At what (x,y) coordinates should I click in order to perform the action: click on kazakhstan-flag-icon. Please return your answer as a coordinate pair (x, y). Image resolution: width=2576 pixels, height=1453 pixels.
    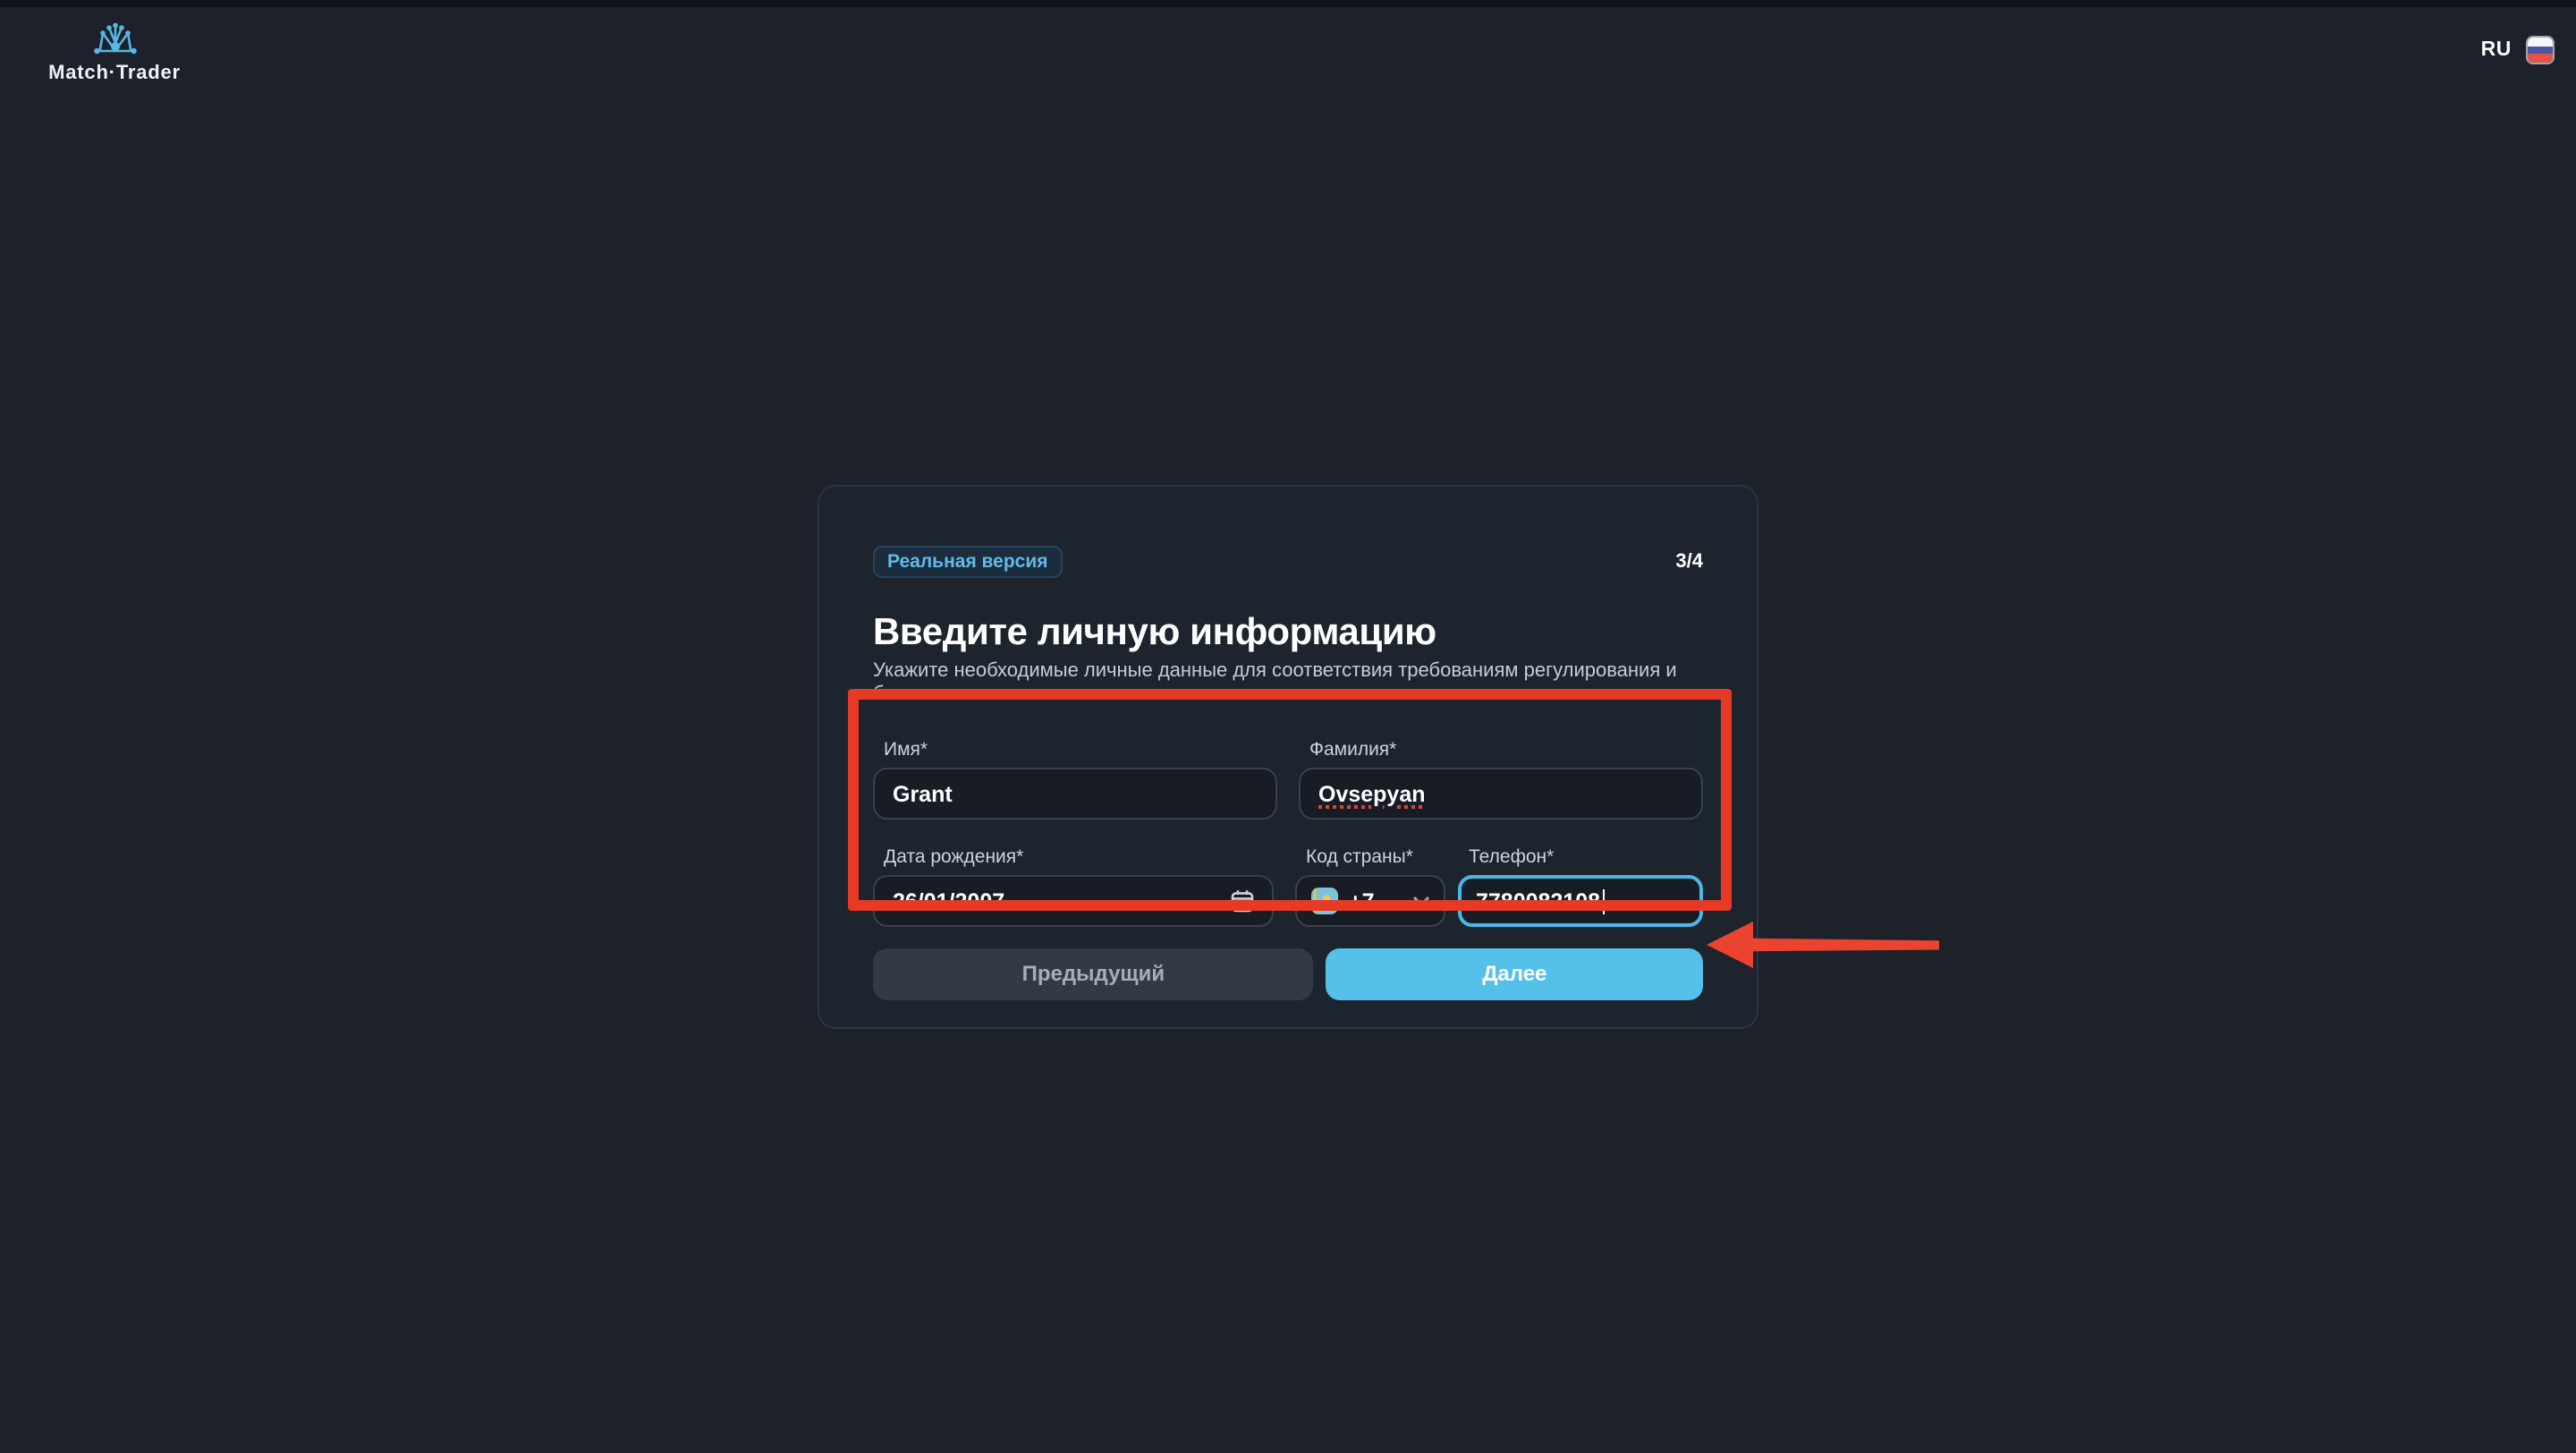
    Looking at the image, I should click on (1324, 901).